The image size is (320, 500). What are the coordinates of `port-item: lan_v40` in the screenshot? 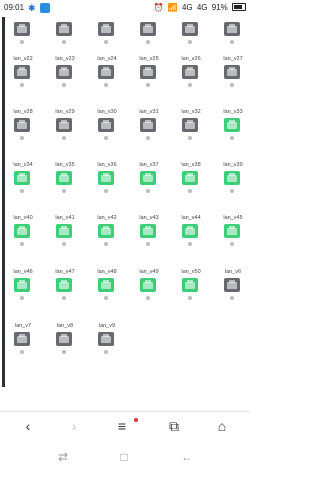 It's located at (23, 232).